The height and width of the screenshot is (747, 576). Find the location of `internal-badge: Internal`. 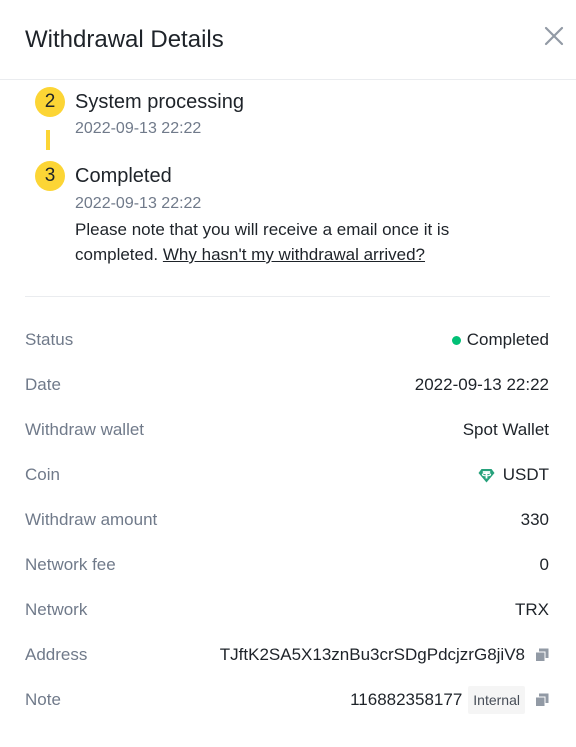

internal-badge: Internal is located at coordinates (496, 700).